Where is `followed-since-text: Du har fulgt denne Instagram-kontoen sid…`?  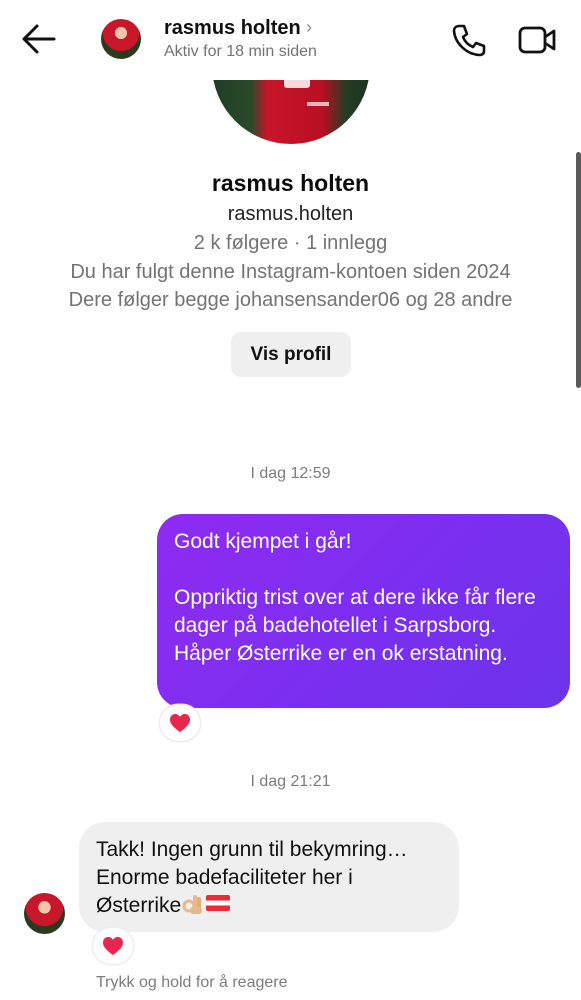 followed-since-text: Du har fulgt denne Instagram-kontoen sid… is located at coordinates (290, 272).